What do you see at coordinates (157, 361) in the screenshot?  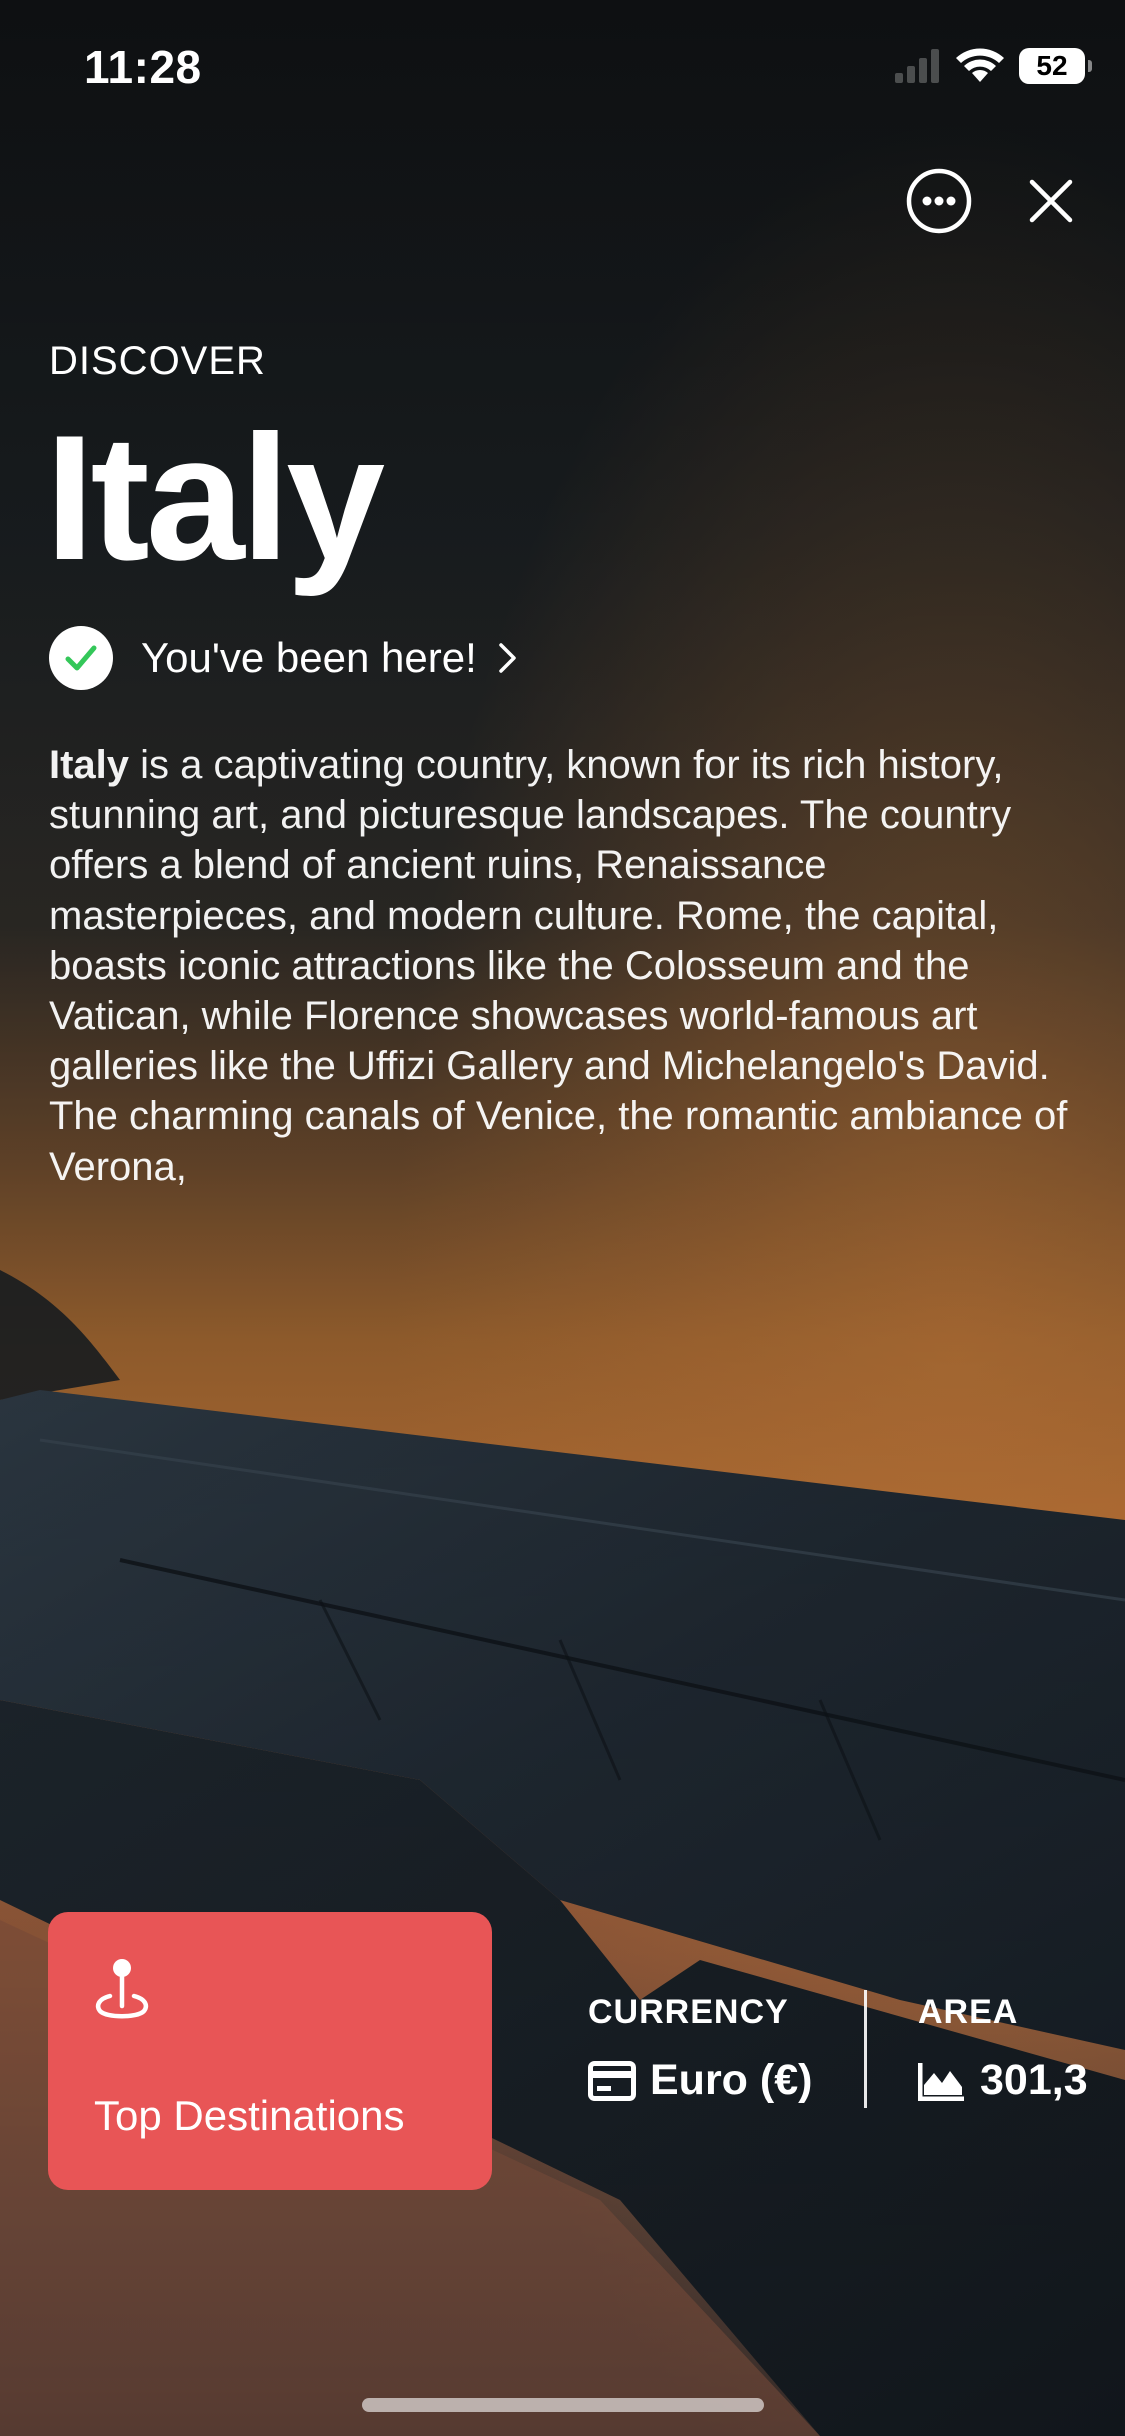 I see `eyebrow-label: DISCOVER` at bounding box center [157, 361].